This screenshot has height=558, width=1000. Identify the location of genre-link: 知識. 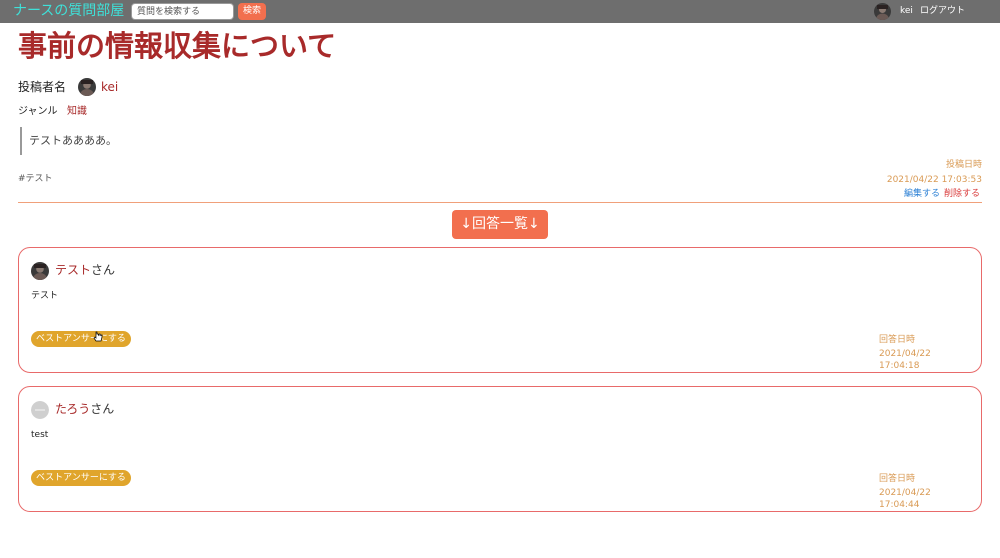
(77, 111).